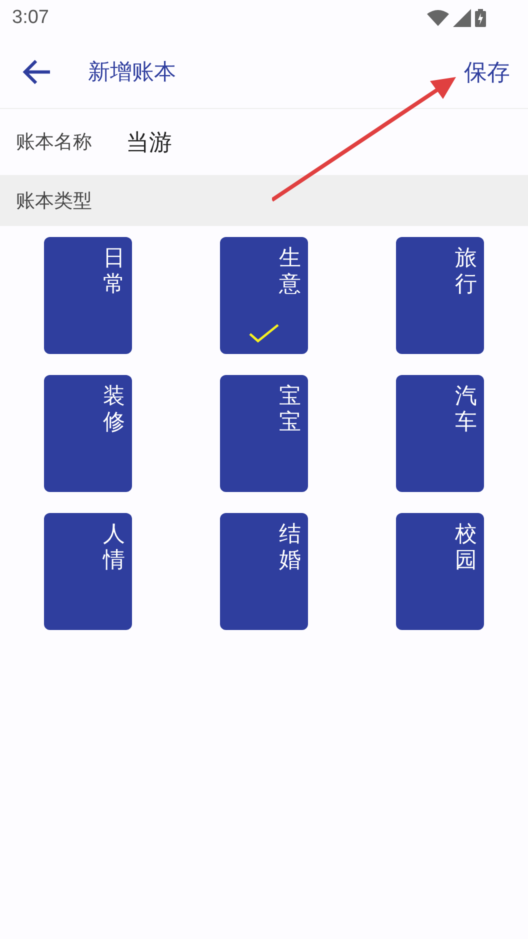 The width and height of the screenshot is (528, 939). I want to click on book-type-card: 旅行, so click(440, 295).